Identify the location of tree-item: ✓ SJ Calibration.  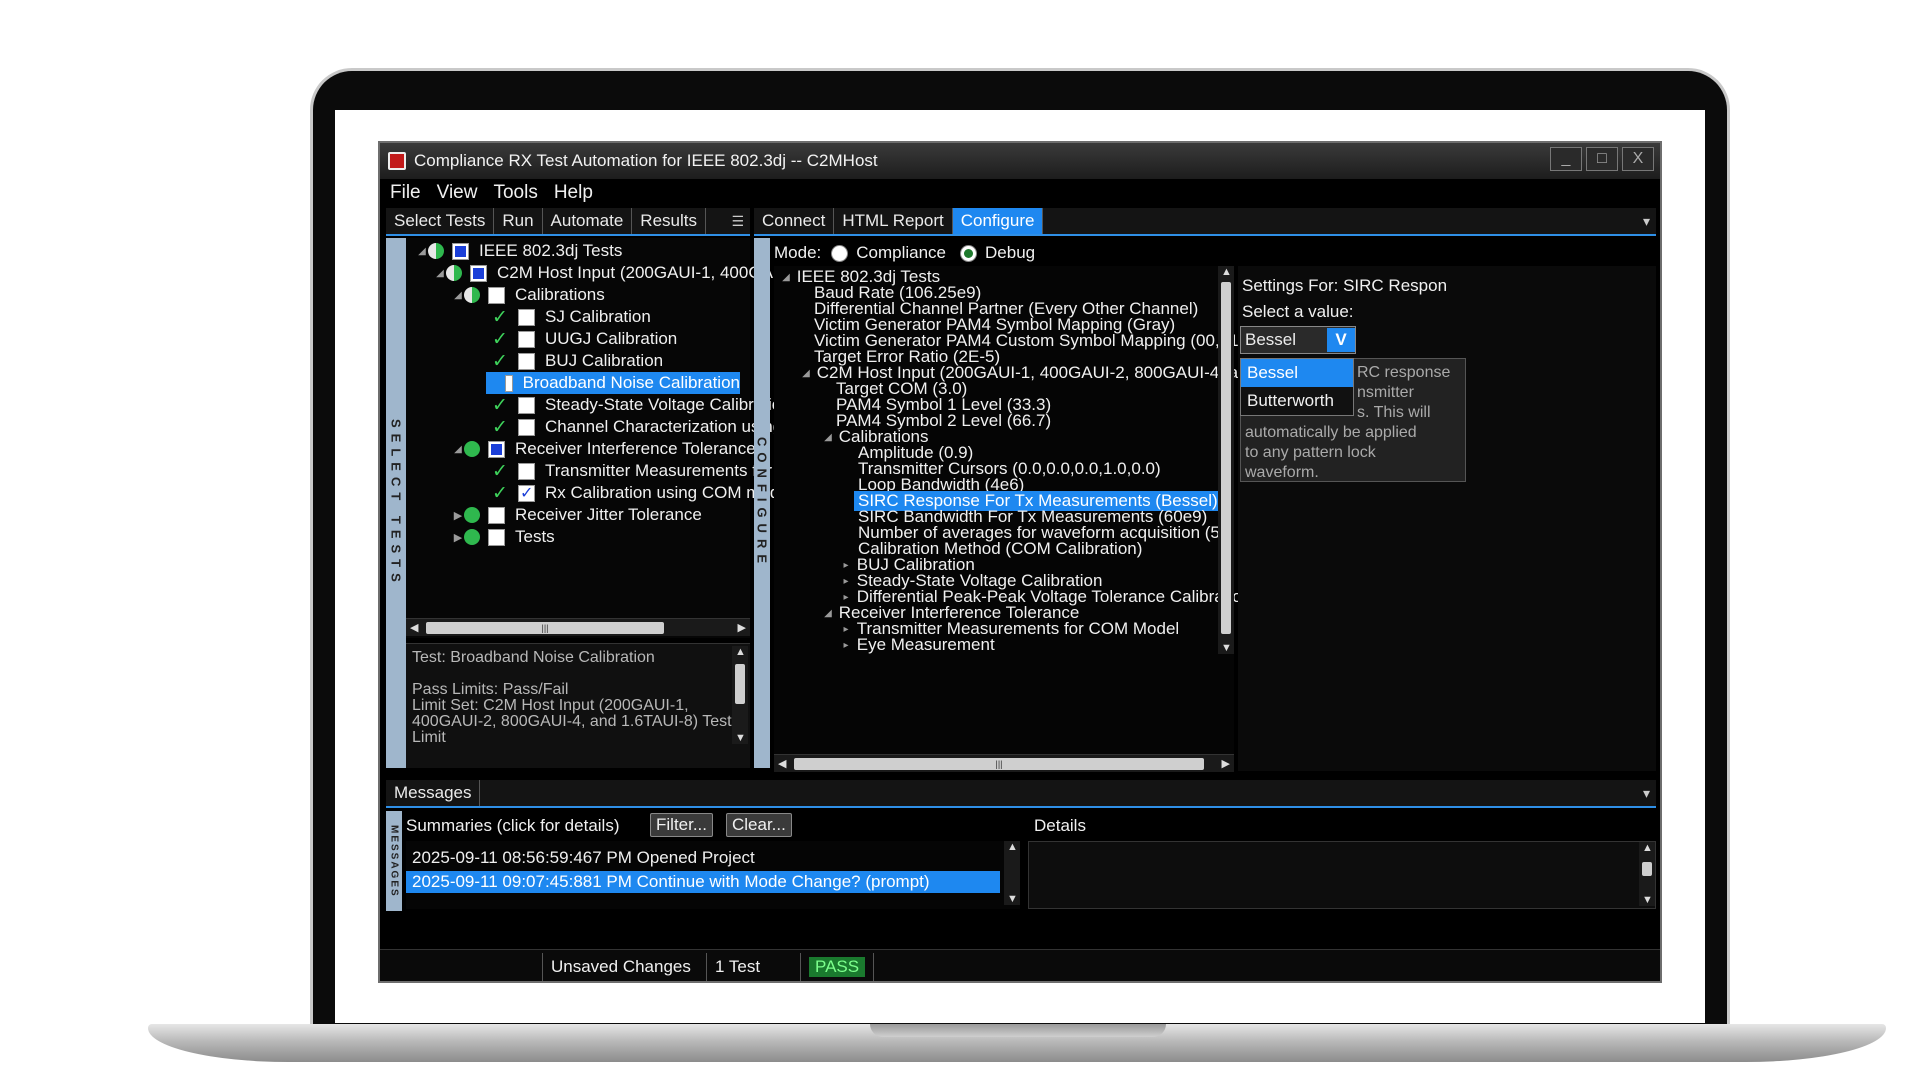
(571, 317).